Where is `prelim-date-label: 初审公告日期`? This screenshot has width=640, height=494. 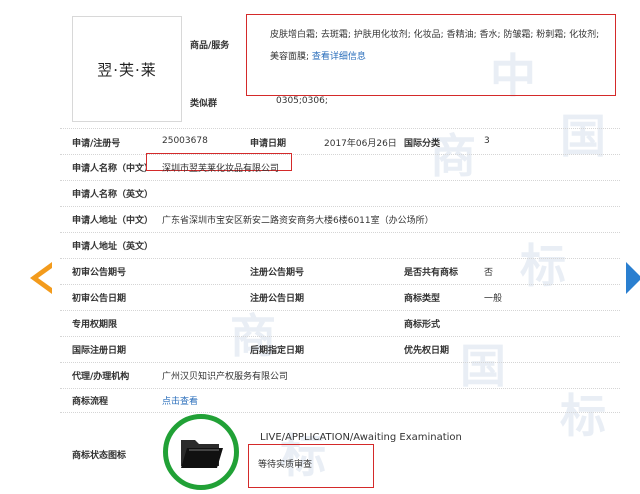
prelim-date-label: 初审公告日期 is located at coordinates (99, 299).